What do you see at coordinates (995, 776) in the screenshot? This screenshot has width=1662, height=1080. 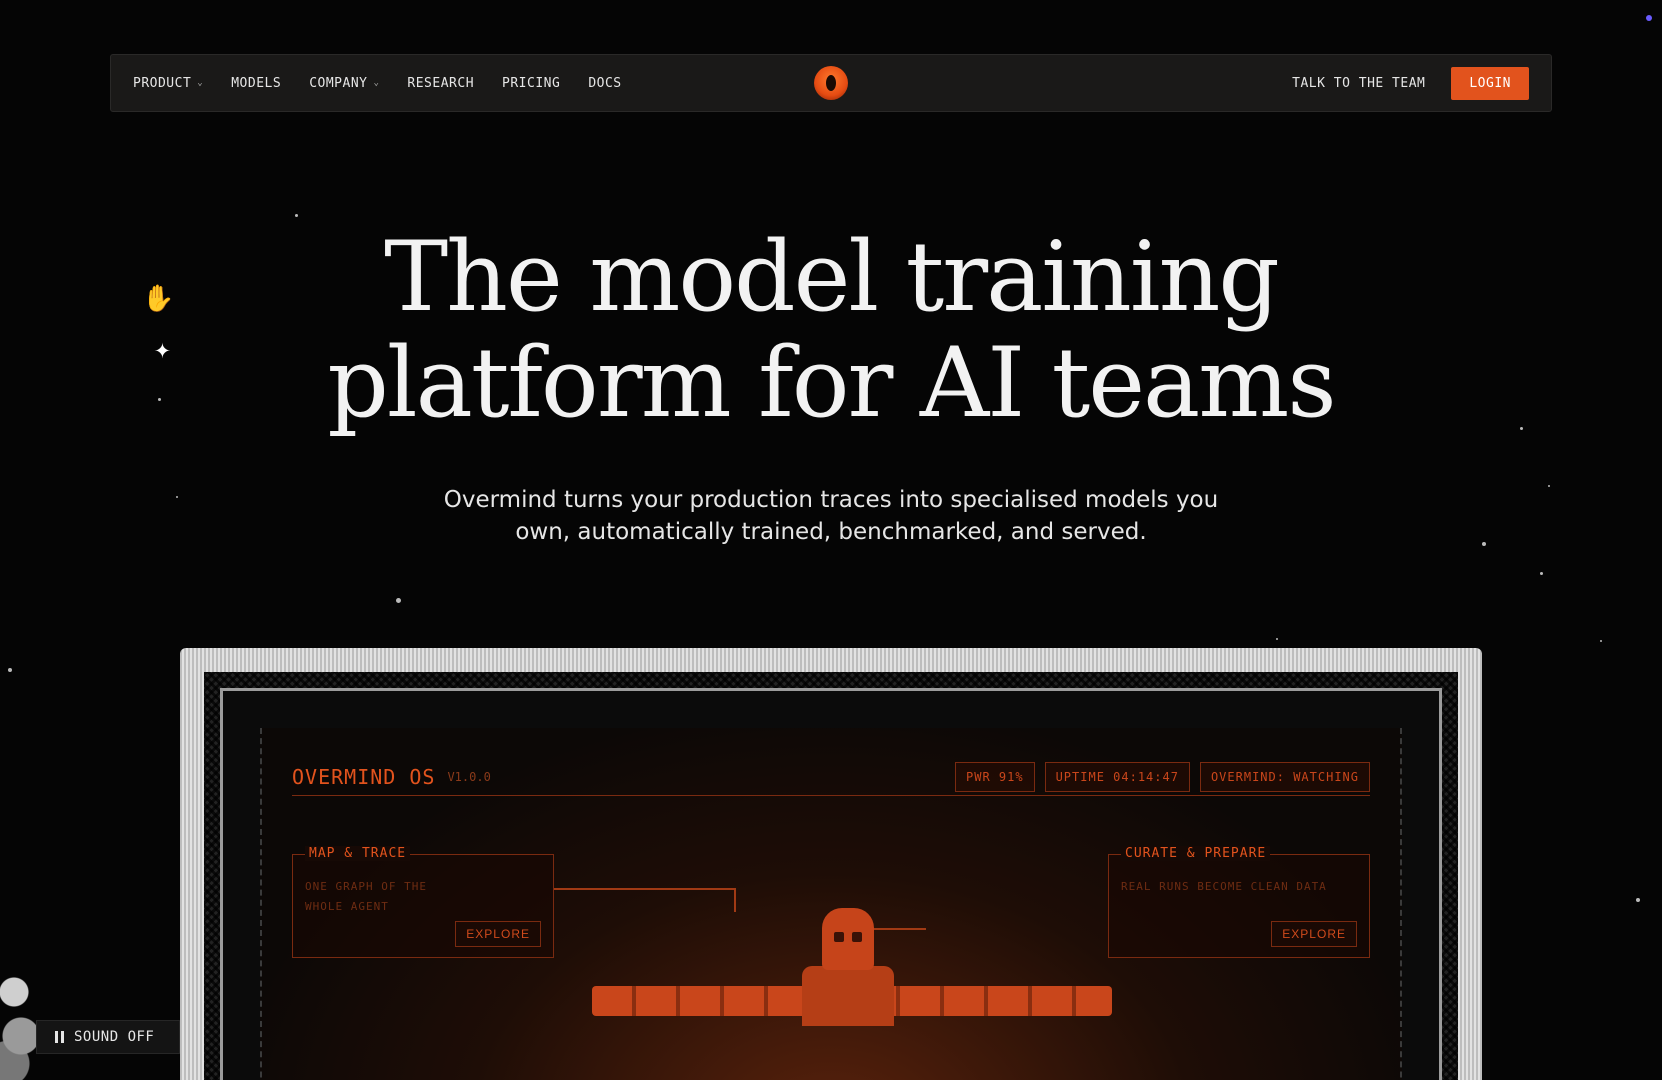 I see `power-stat: PWR 91%` at bounding box center [995, 776].